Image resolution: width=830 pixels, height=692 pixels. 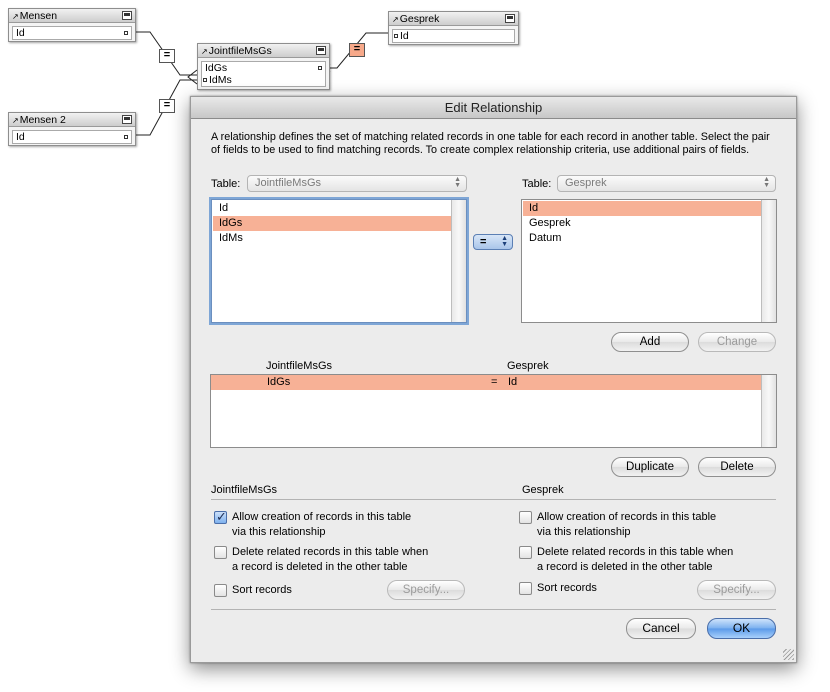 I want to click on criteria-left-header: JointfileMsGs, so click(x=299, y=366).